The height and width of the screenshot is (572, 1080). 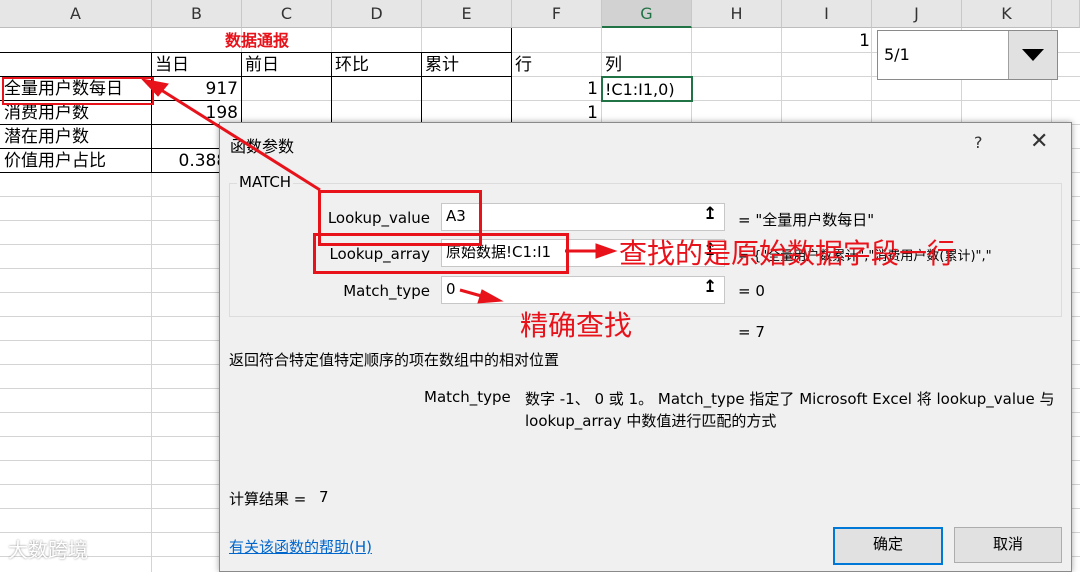 I want to click on header-cell-e: 累计, so click(x=442, y=65).